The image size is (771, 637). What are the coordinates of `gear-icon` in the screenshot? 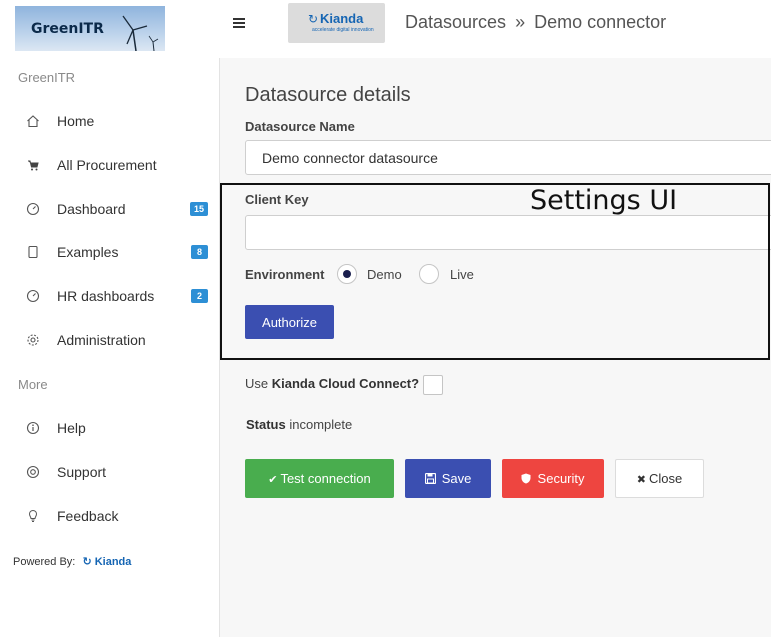 It's located at (33, 340).